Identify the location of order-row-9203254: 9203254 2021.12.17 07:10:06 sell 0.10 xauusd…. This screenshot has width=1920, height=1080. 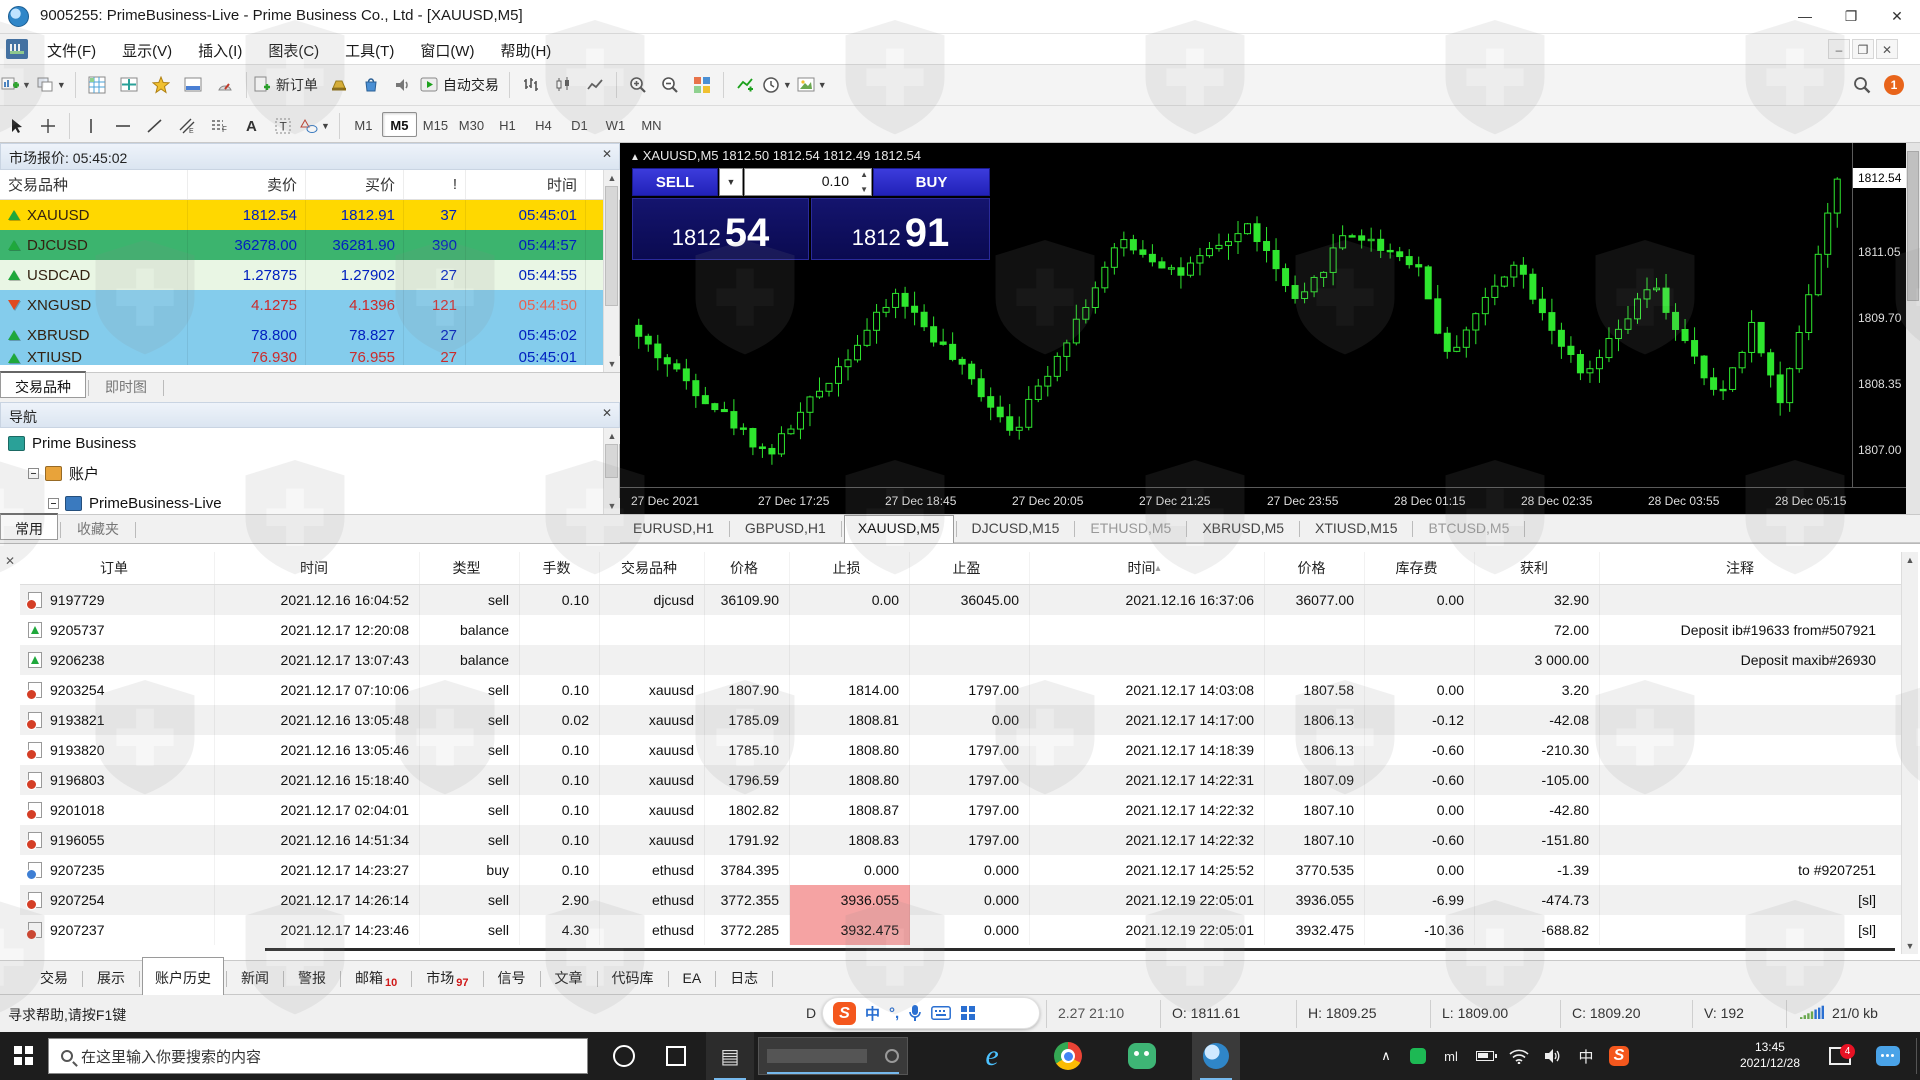
(969, 690).